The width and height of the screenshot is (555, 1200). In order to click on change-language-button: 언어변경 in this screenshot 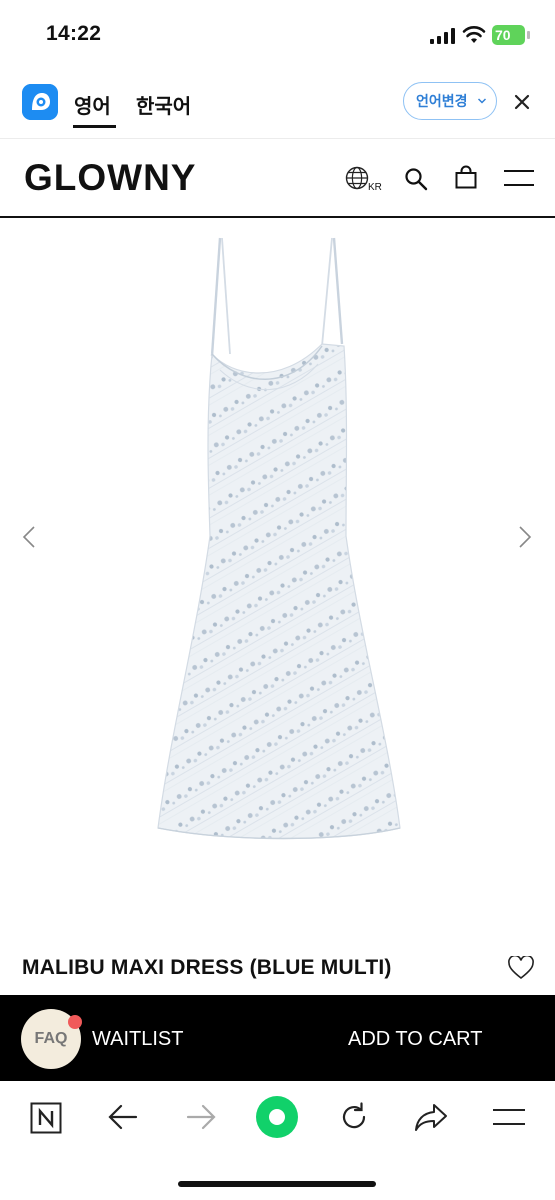, I will do `click(450, 101)`.